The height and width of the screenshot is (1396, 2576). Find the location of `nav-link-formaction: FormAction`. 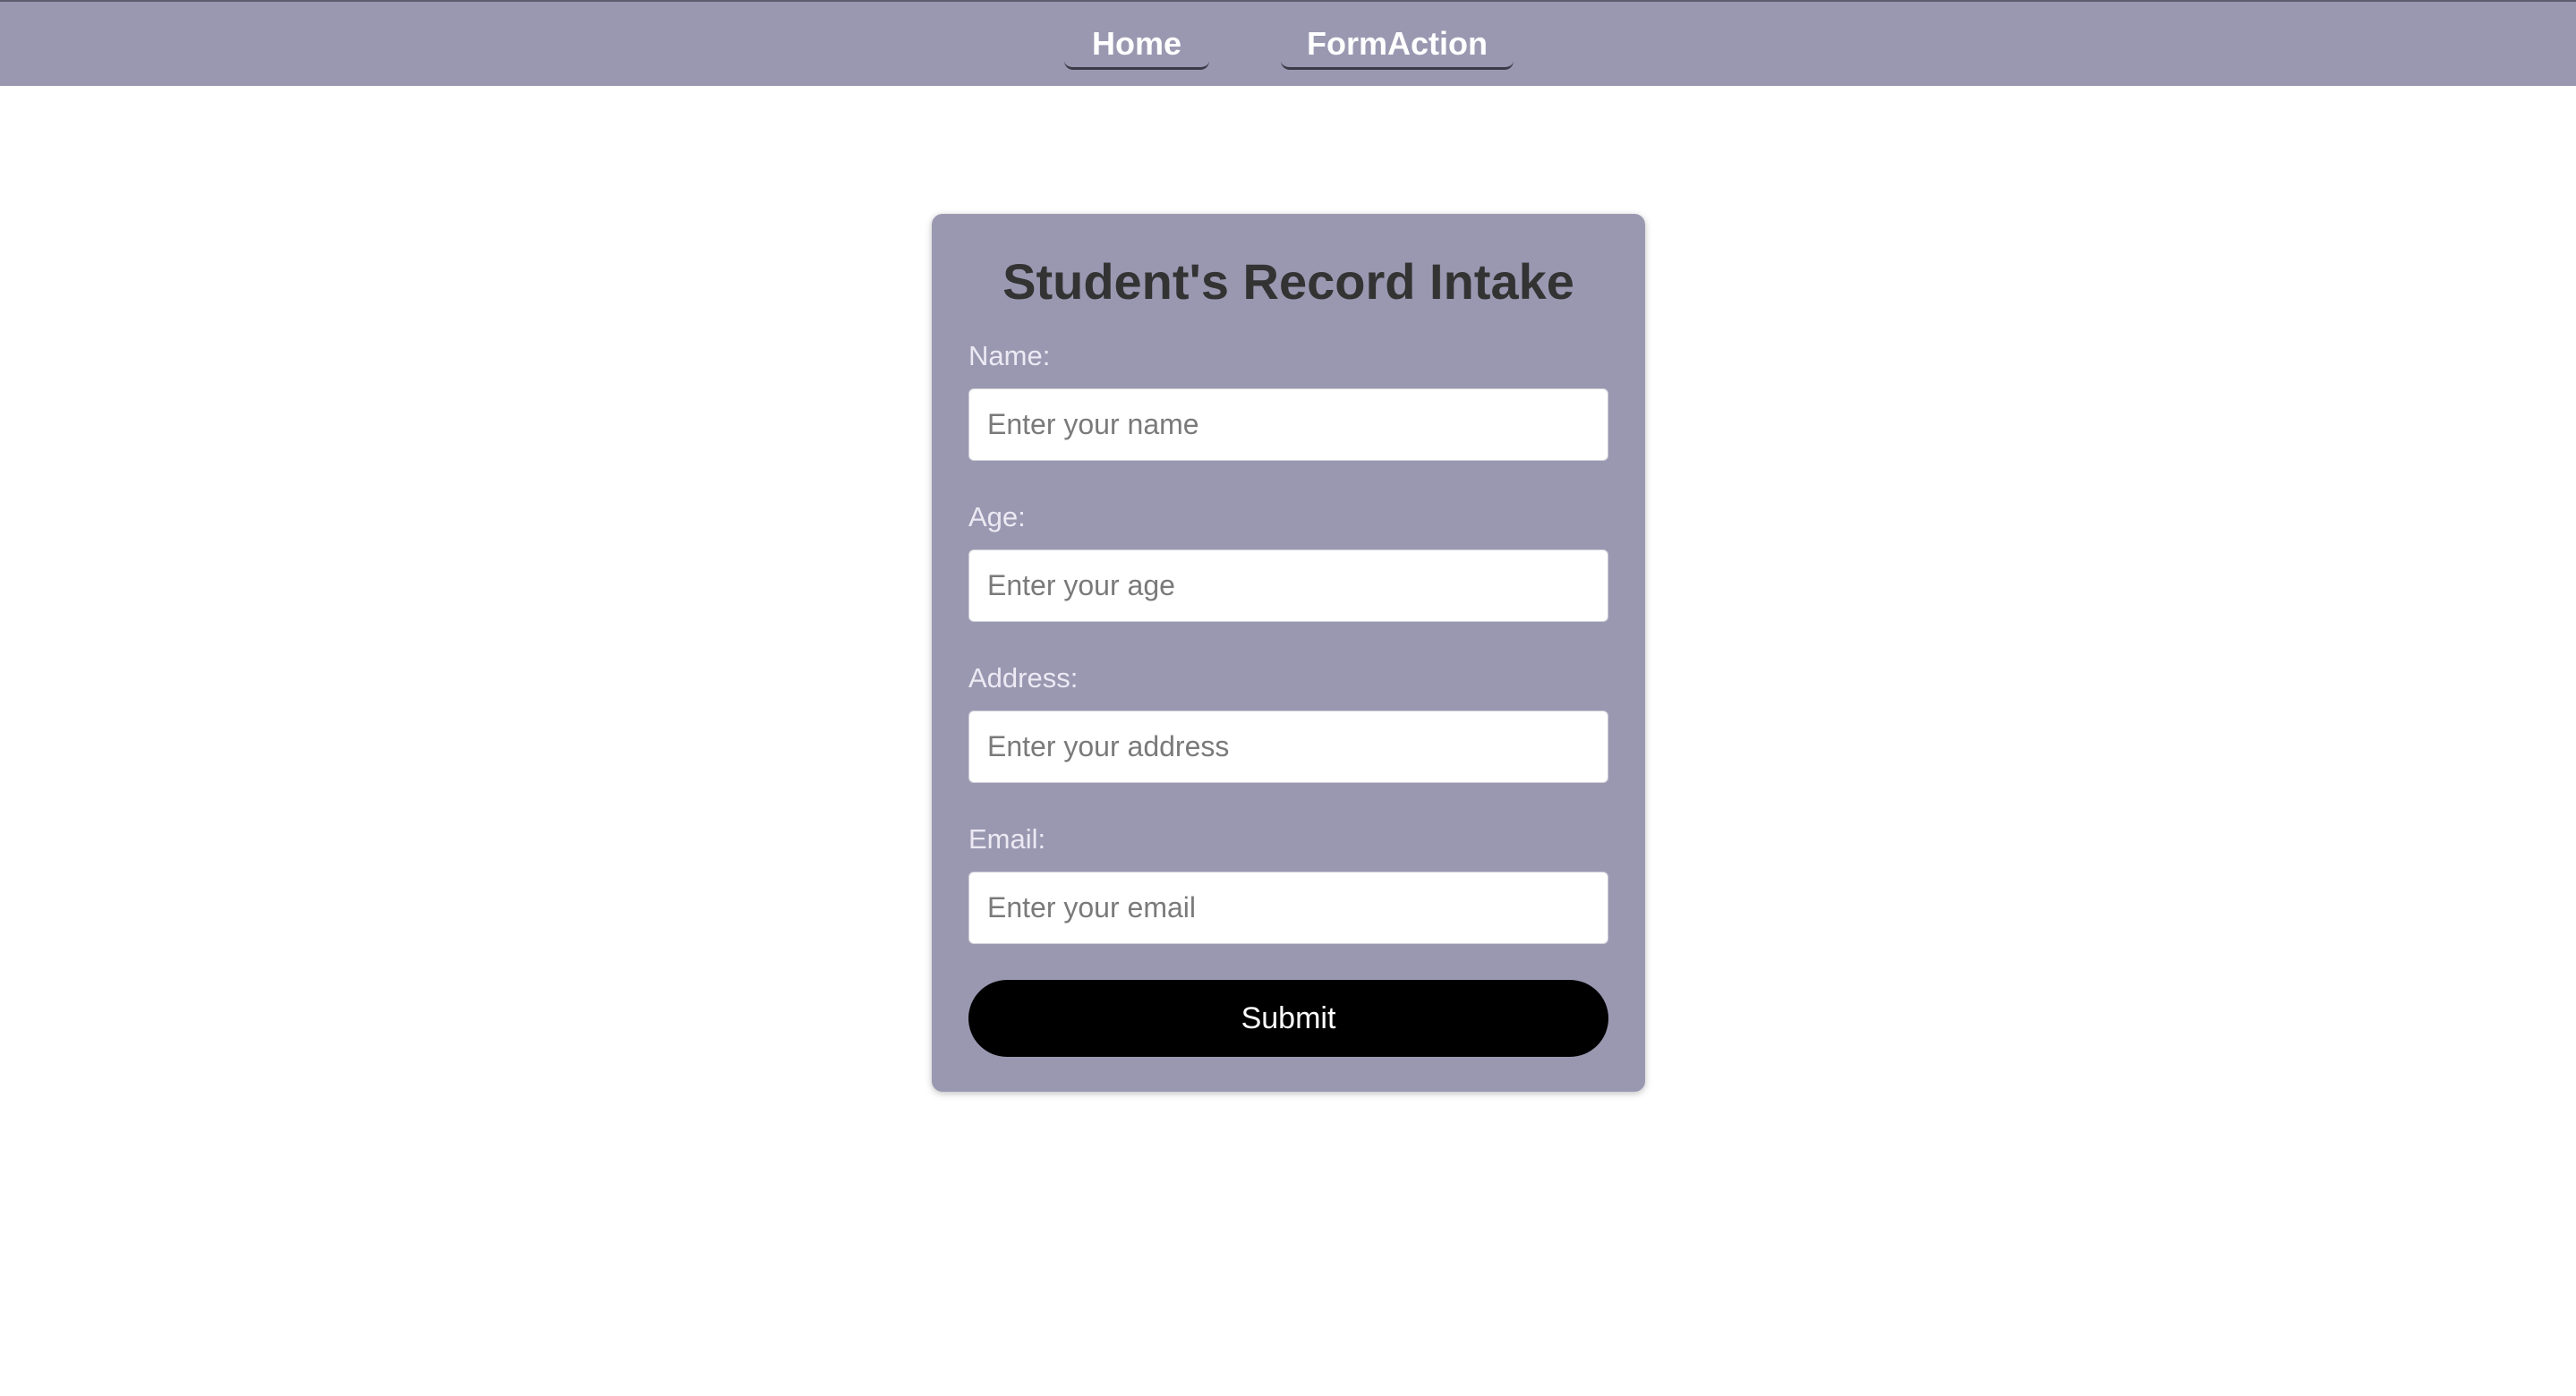

nav-link-formaction: FormAction is located at coordinates (1397, 45).